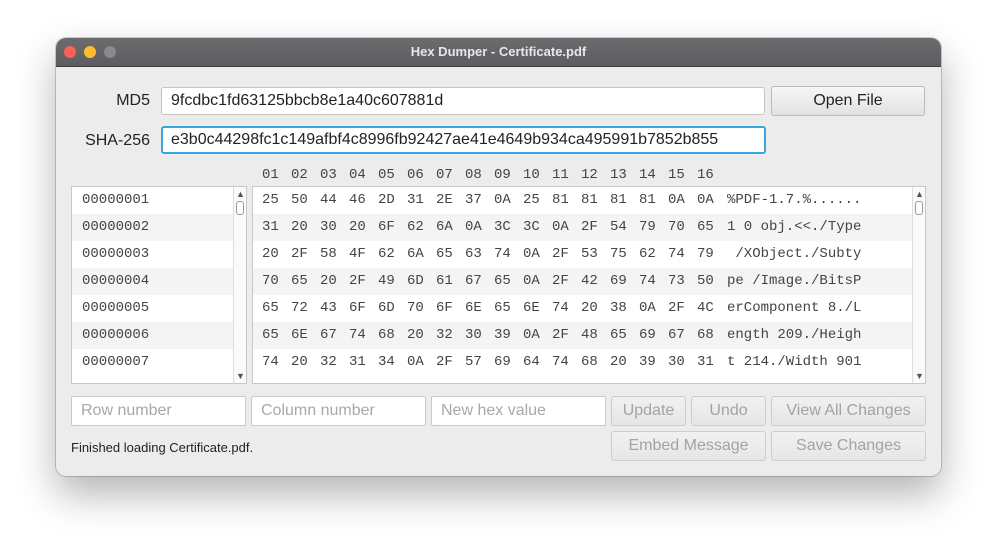 The height and width of the screenshot is (550, 997). What do you see at coordinates (152, 254) in the screenshot?
I see `offset-row: 00000003` at bounding box center [152, 254].